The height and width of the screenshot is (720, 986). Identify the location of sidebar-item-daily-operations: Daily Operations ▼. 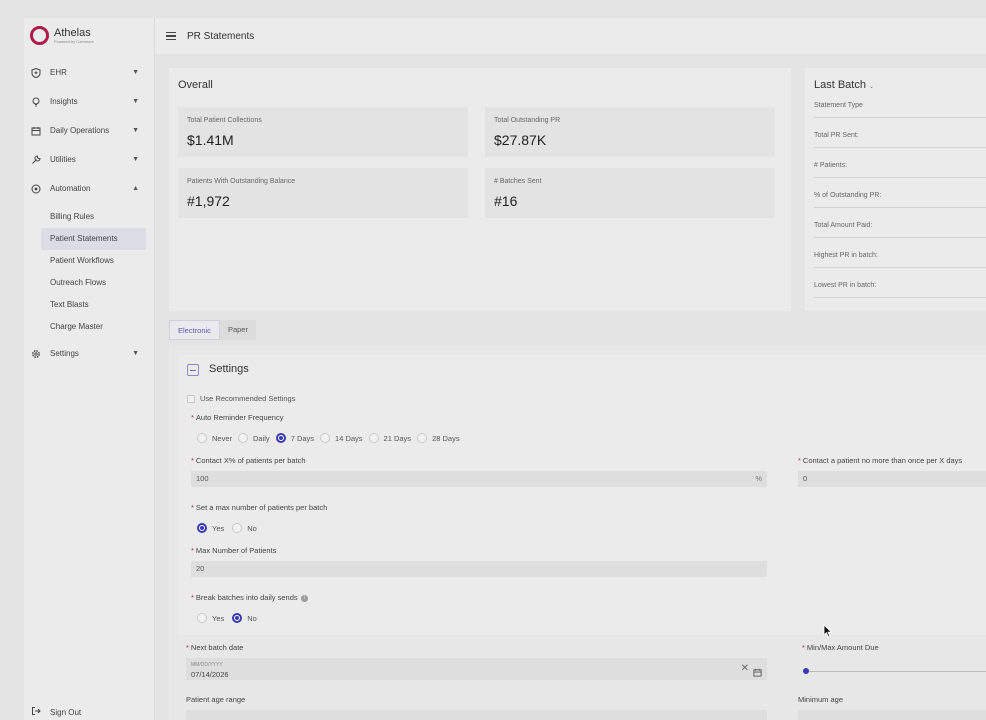
(89, 130).